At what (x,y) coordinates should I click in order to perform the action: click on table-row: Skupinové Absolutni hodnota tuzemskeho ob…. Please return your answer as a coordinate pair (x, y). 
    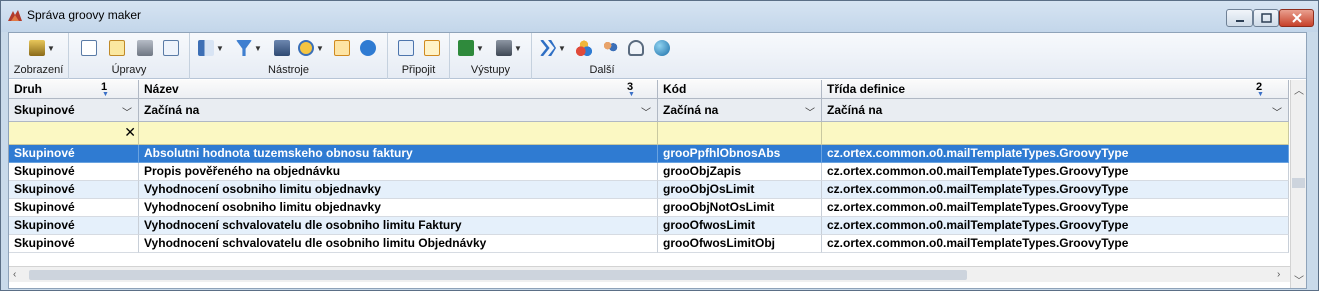
    Looking at the image, I should click on (649, 154).